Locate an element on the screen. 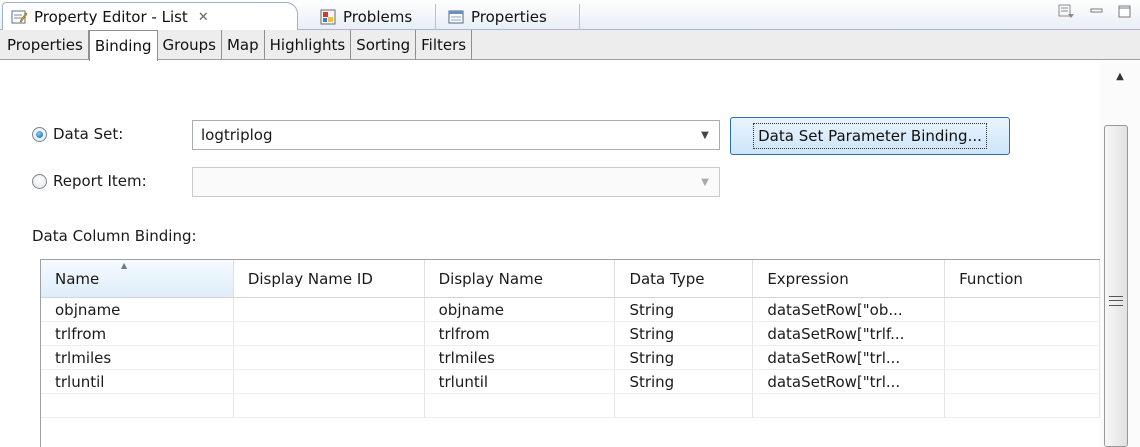  column-header-name: ▲ Name is located at coordinates (137, 278).